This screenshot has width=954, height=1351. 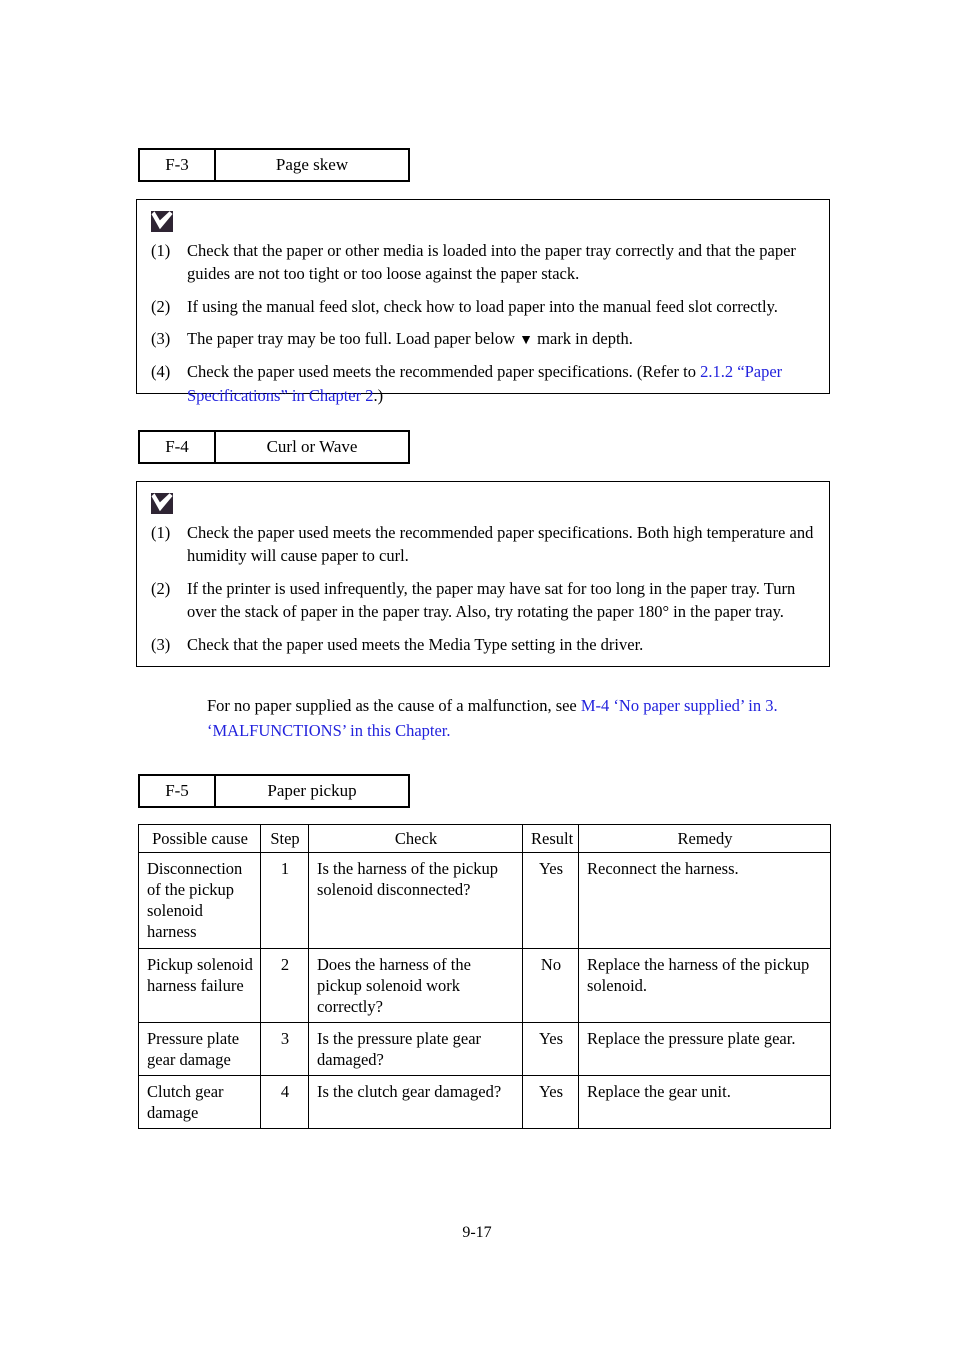 I want to click on section-title-box-f4: F-4 Curl or Wave, so click(x=274, y=447).